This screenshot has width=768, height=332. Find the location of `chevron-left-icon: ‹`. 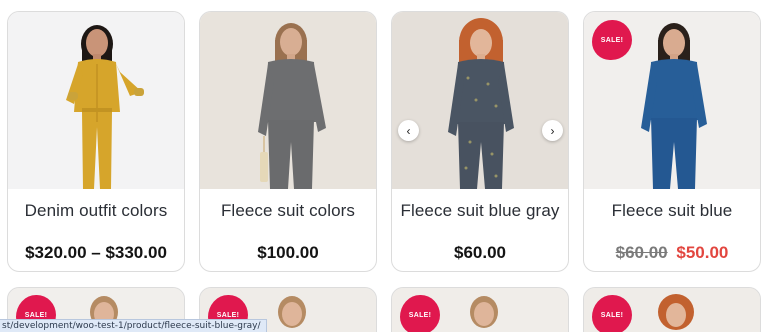

chevron-left-icon: ‹ is located at coordinates (408, 130).